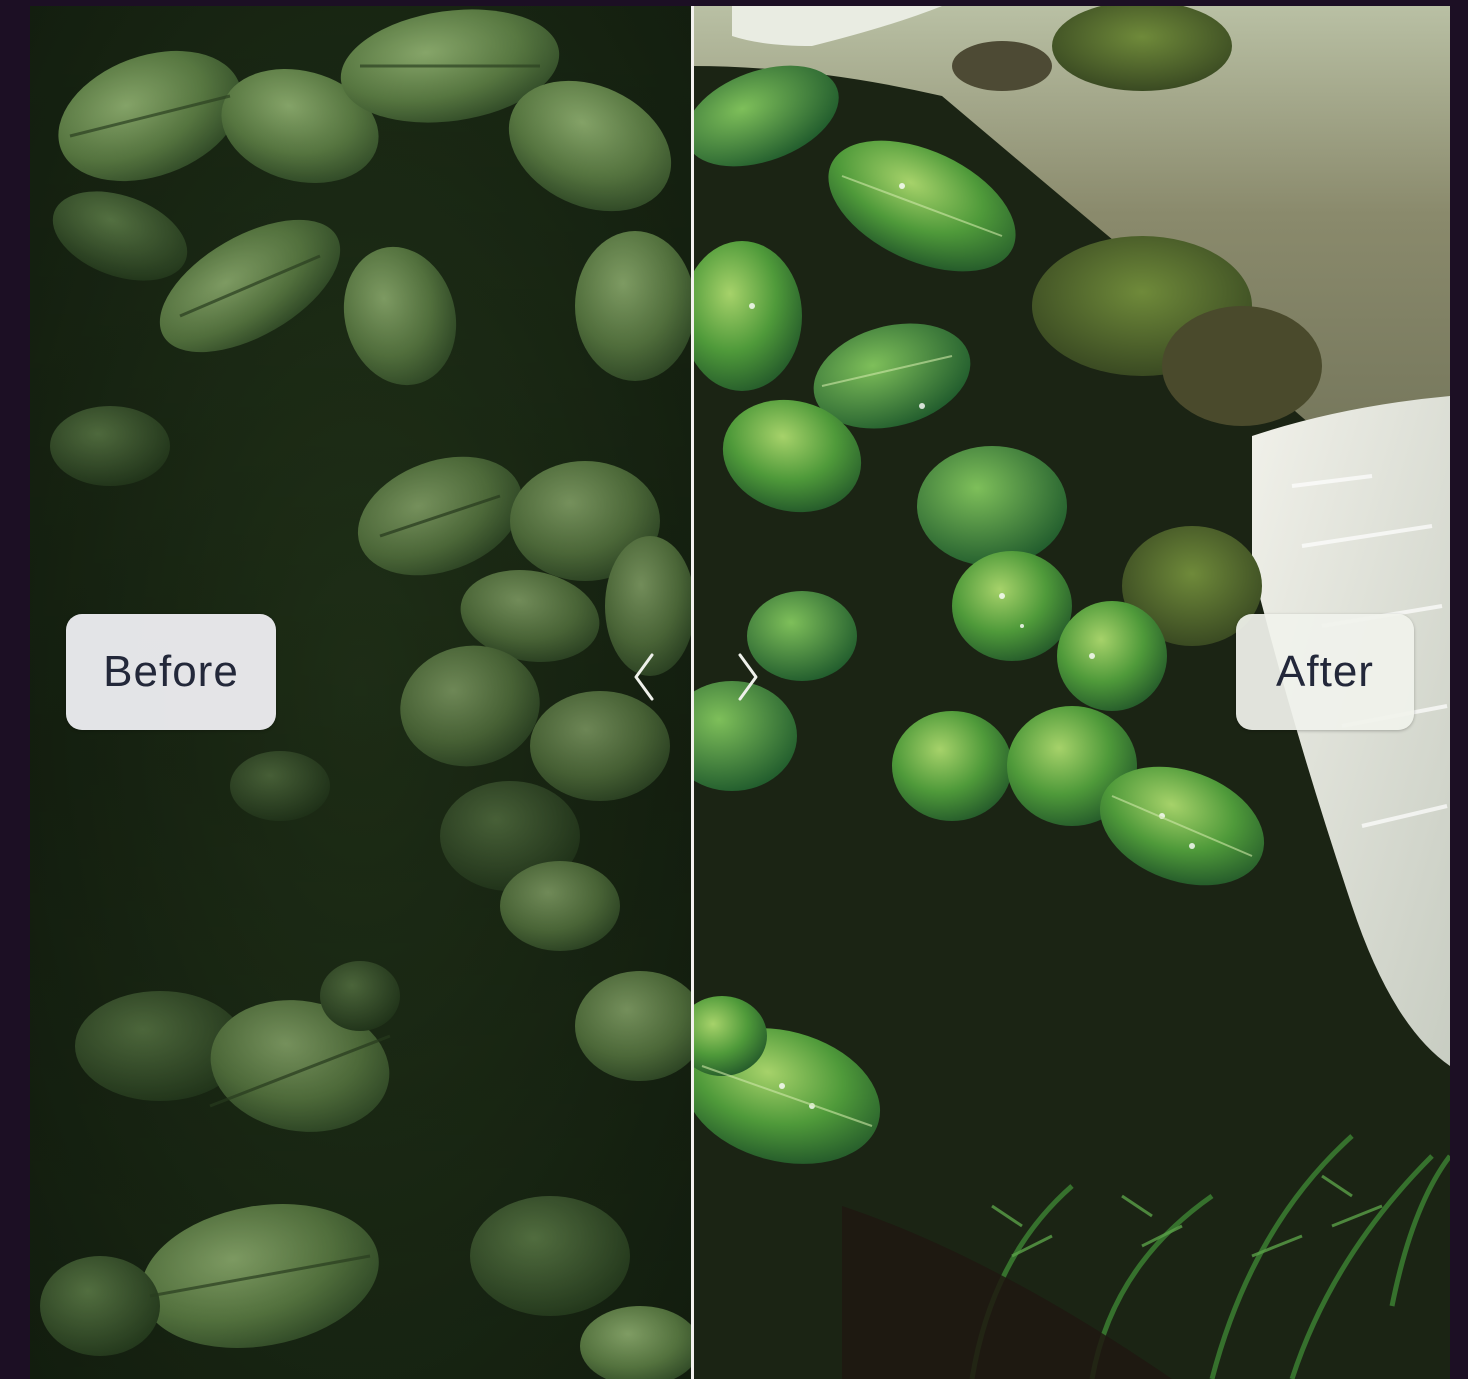  Describe the element at coordinates (692, 692) in the screenshot. I see `split-divider-handle` at that location.